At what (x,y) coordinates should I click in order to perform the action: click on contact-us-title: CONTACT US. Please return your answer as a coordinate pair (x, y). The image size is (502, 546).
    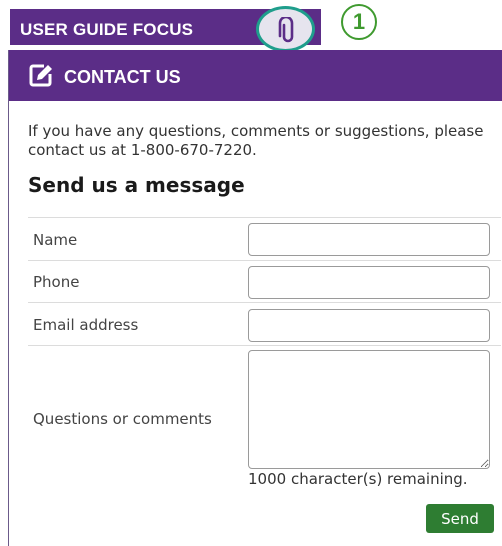
    Looking at the image, I should click on (122, 77).